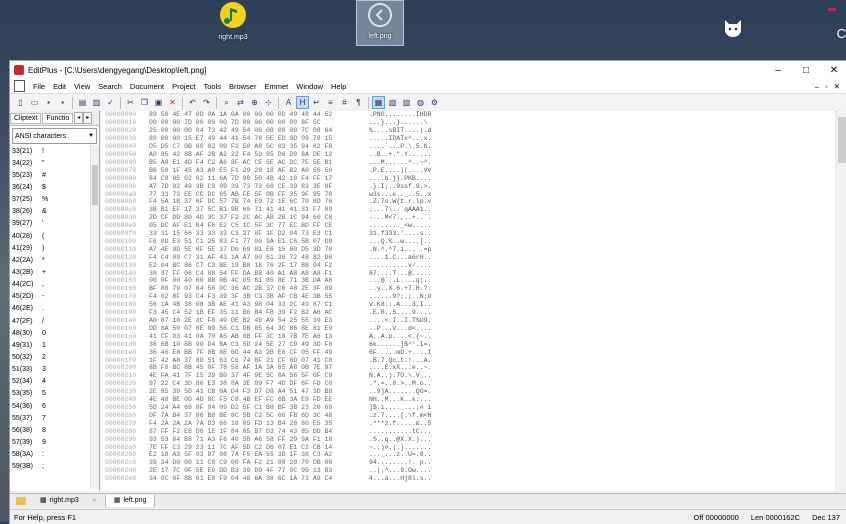 Image resolution: width=846 pixels, height=524 pixels. Describe the element at coordinates (54, 136) in the screenshot. I see `charset-select: ANSI characters ▼` at that location.